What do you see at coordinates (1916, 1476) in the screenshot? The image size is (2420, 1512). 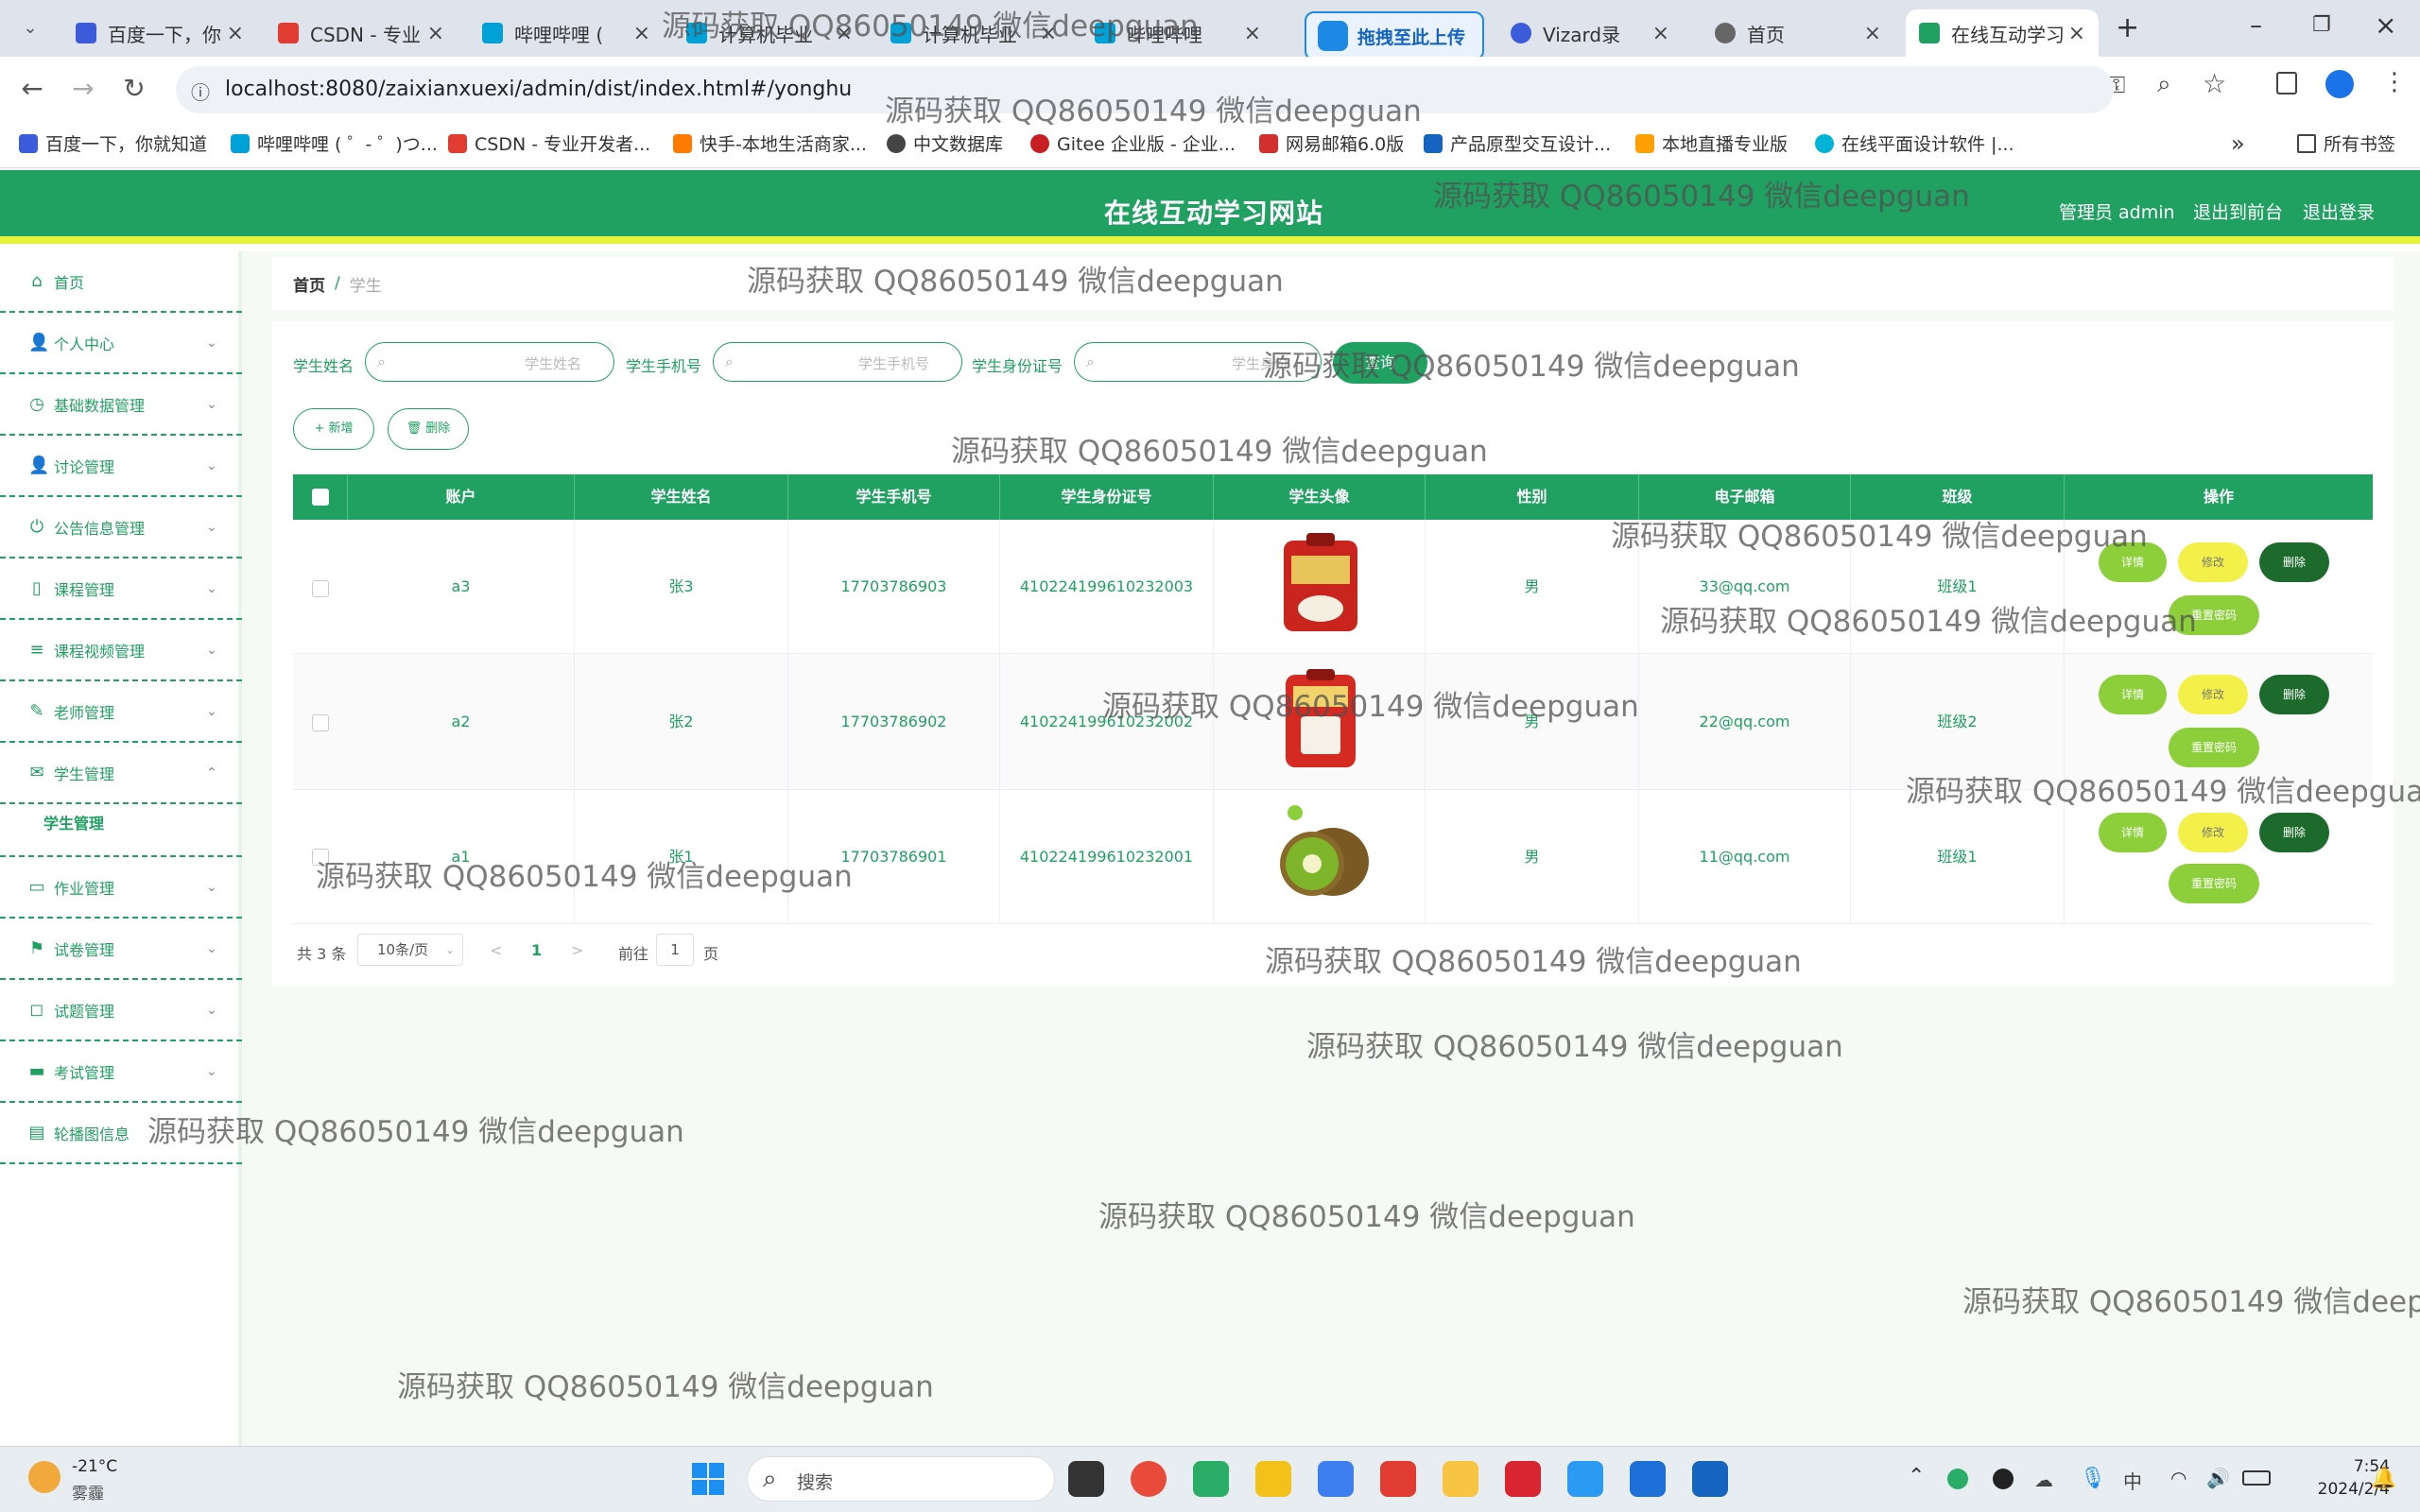 I see `tray-chevron-up-icon: ⌃` at bounding box center [1916, 1476].